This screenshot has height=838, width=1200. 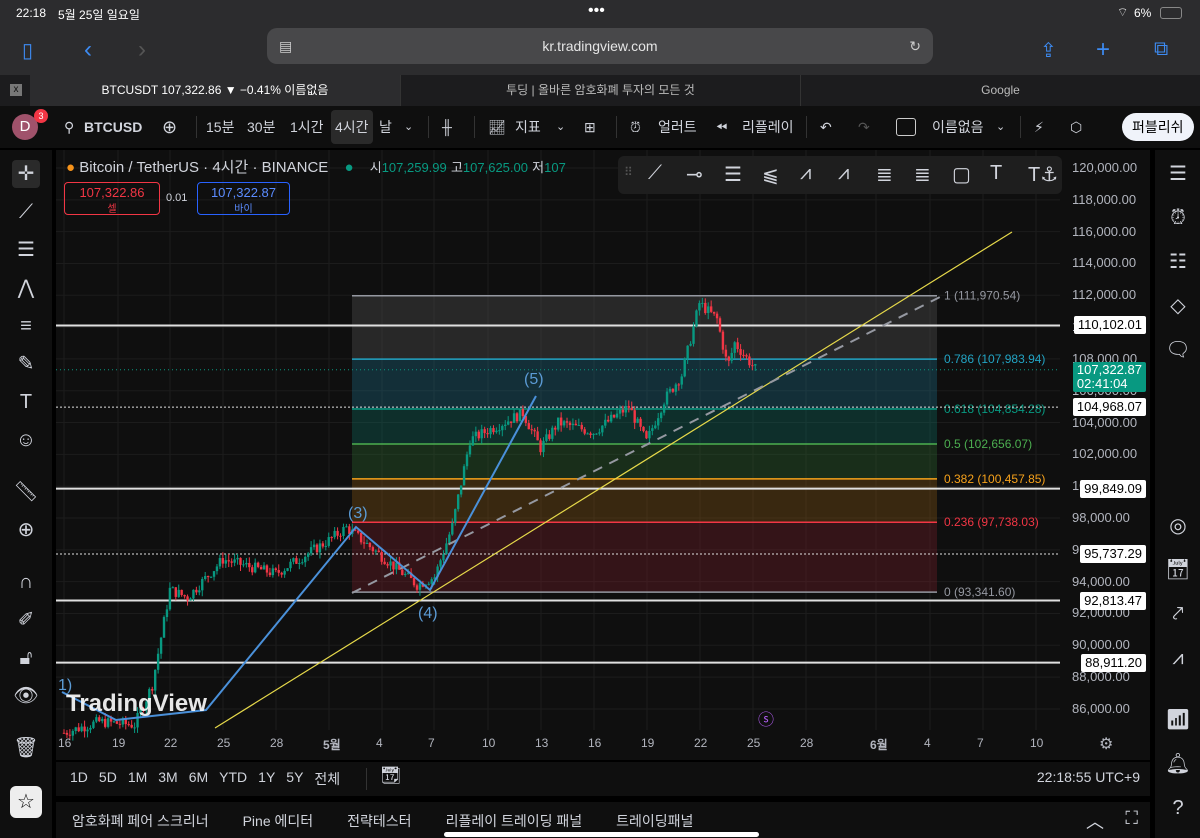 What do you see at coordinates (1103, 50) in the screenshot?
I see `new-tab-icon: +` at bounding box center [1103, 50].